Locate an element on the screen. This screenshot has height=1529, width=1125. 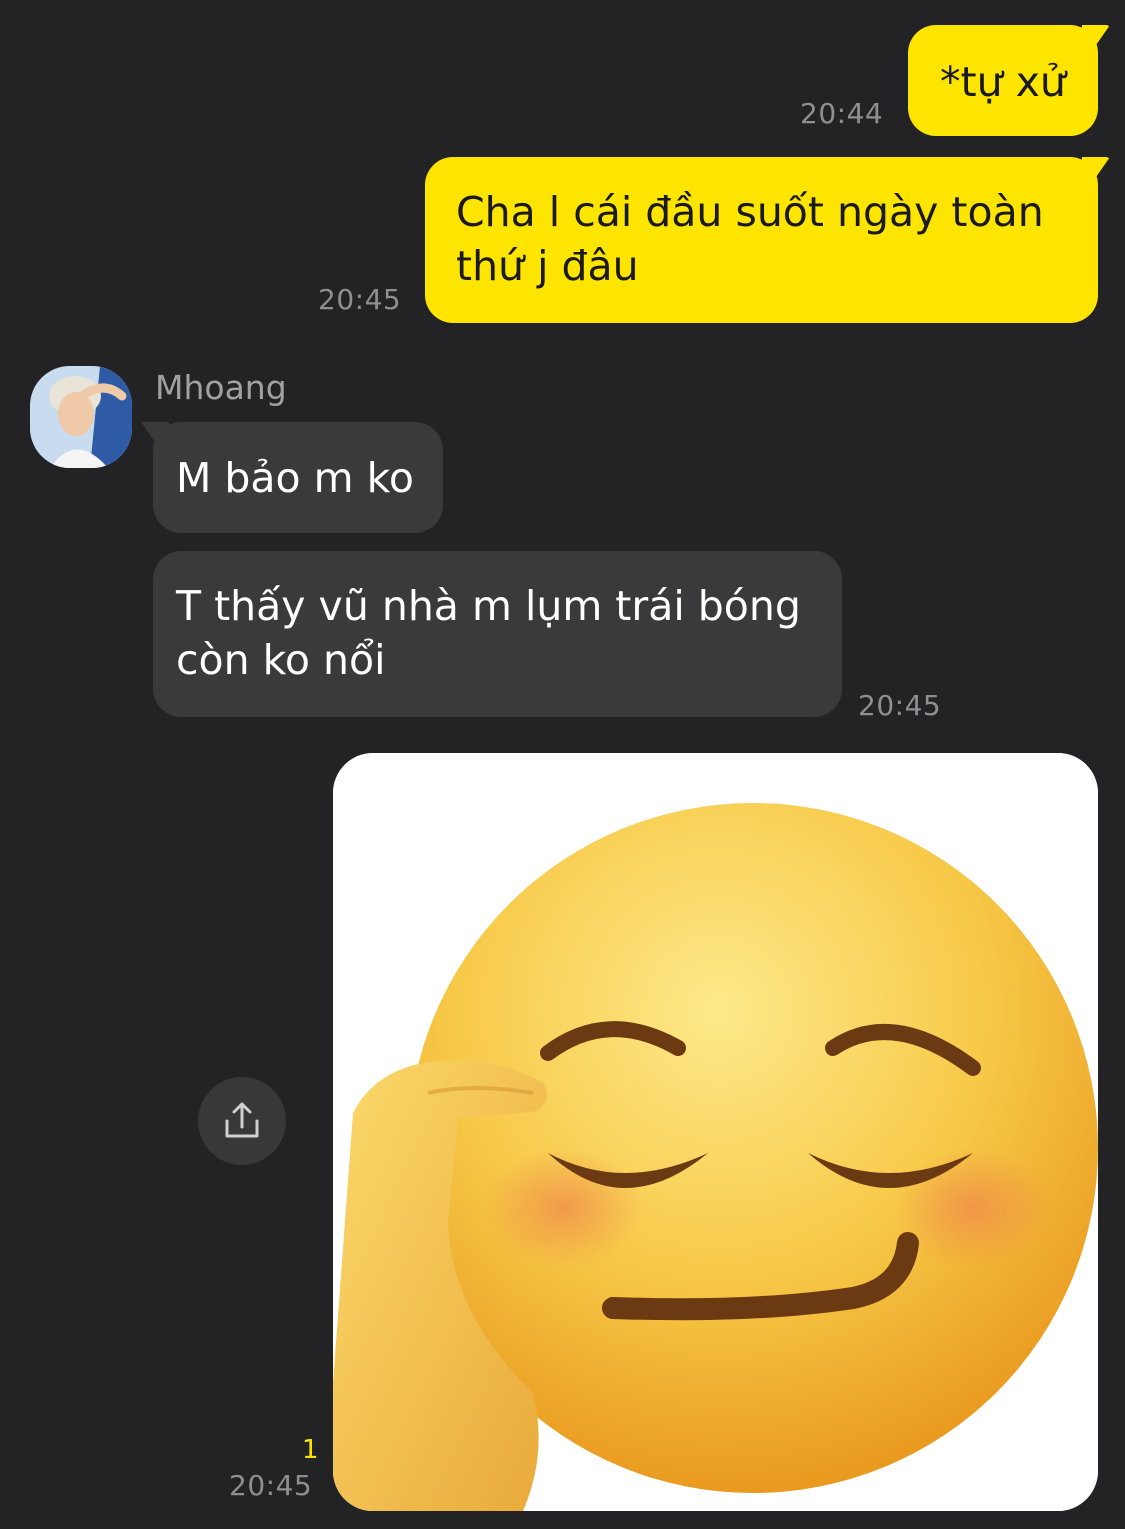
sender-name: Mhoang is located at coordinates (221, 387).